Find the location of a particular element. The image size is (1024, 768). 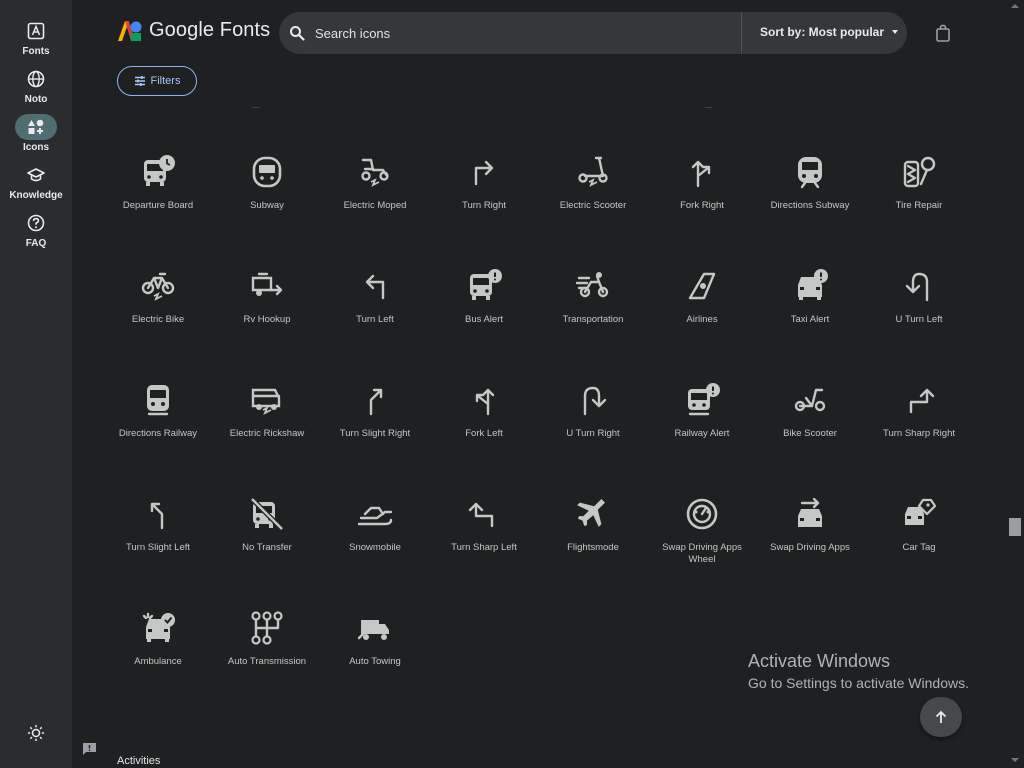

icon-card-label: Electric Scooter is located at coordinates (593, 205).